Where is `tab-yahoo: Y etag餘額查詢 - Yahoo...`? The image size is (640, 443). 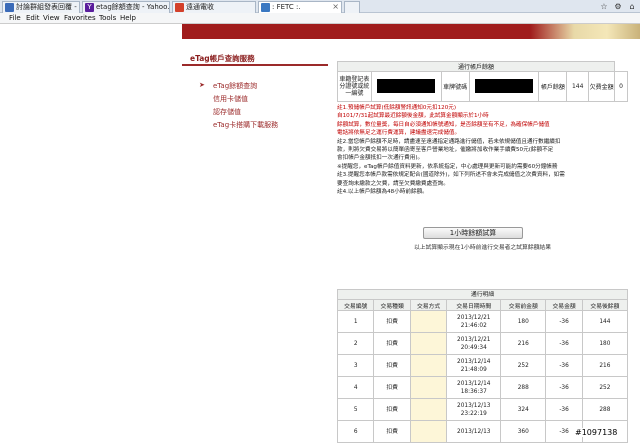 tab-yahoo: Y etag餘額查詢 - Yahoo... is located at coordinates (126, 7).